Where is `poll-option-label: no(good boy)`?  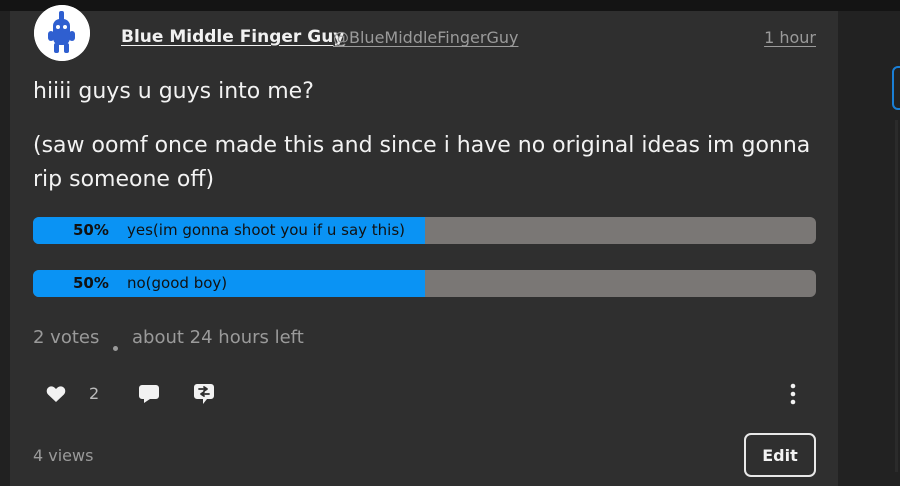
poll-option-label: no(good boy) is located at coordinates (177, 283).